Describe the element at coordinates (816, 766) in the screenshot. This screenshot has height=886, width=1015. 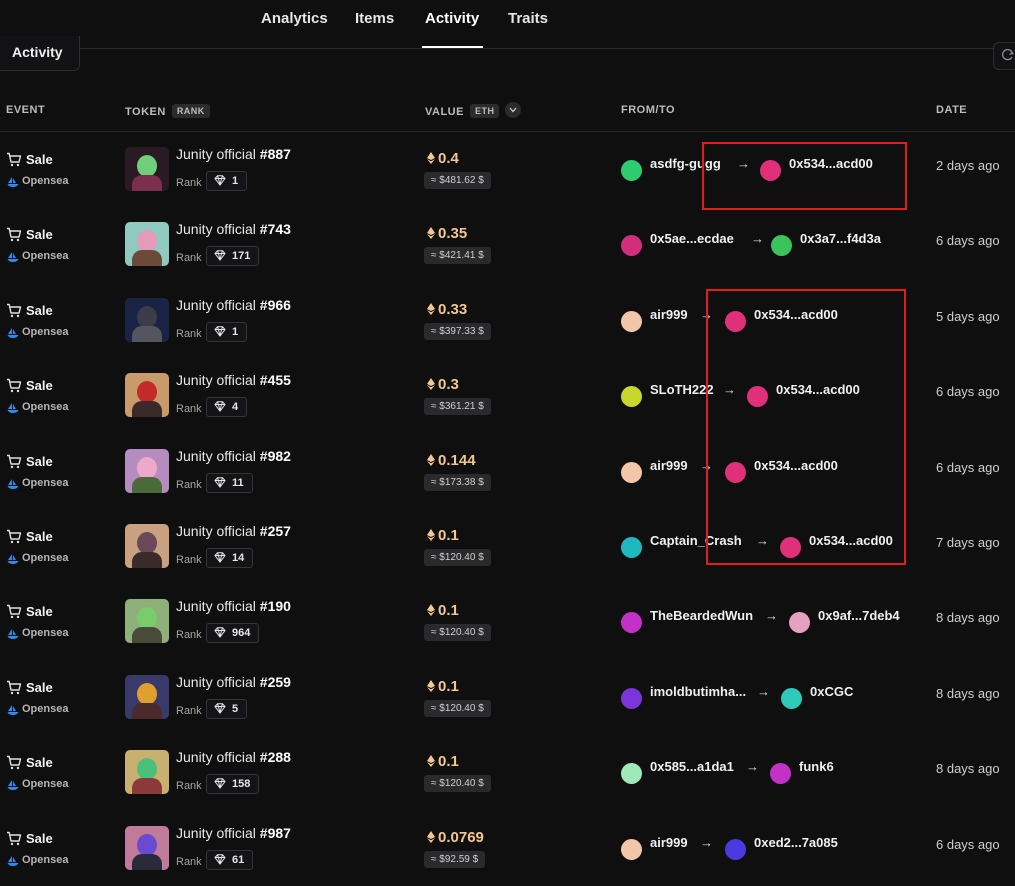
I see `to-address: funk6` at that location.